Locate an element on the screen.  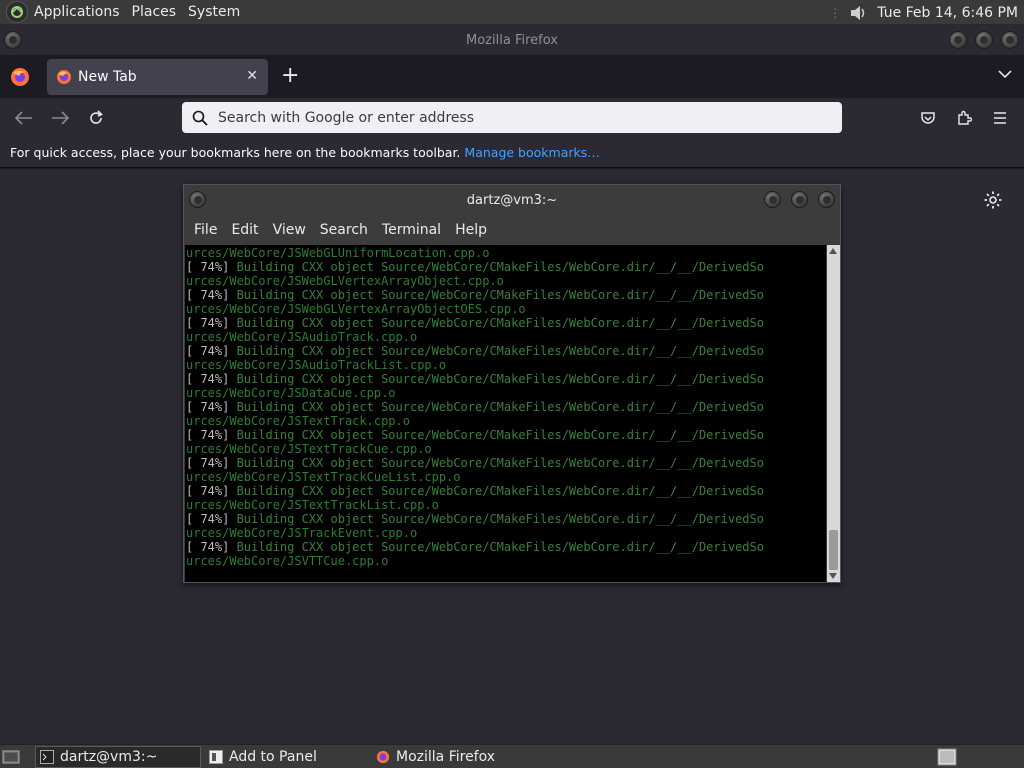
plus-icon: + is located at coordinates (290, 76).